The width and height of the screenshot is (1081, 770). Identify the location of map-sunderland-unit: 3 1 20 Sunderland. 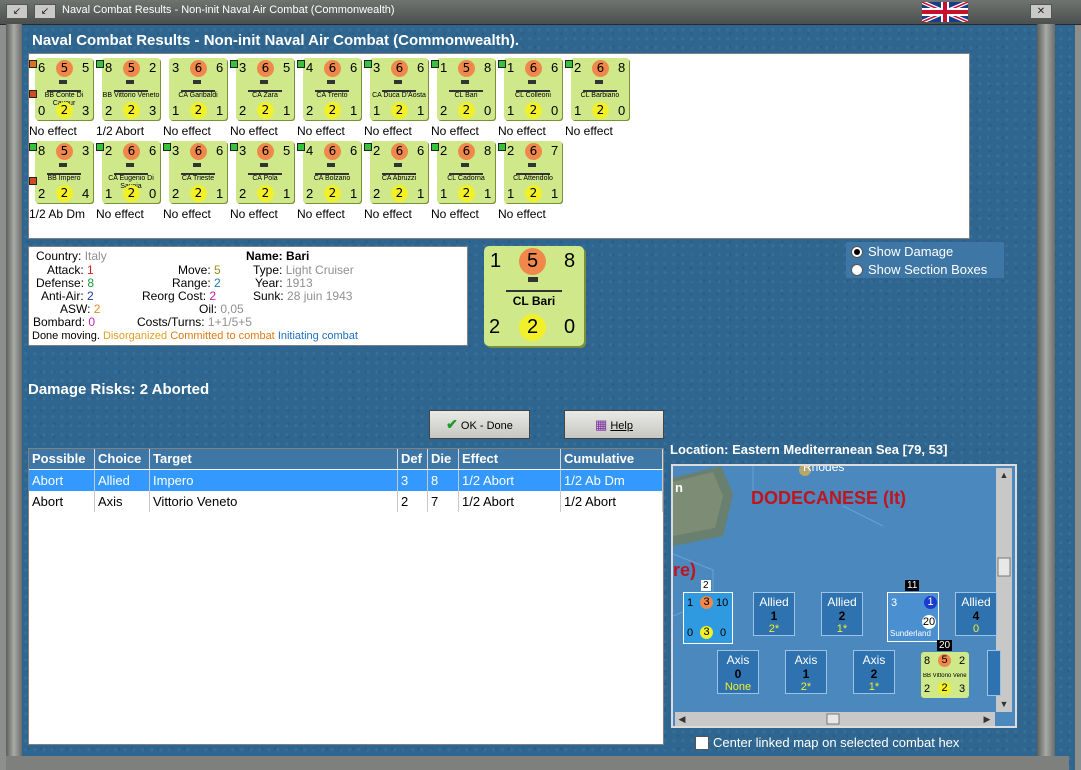
(913, 617).